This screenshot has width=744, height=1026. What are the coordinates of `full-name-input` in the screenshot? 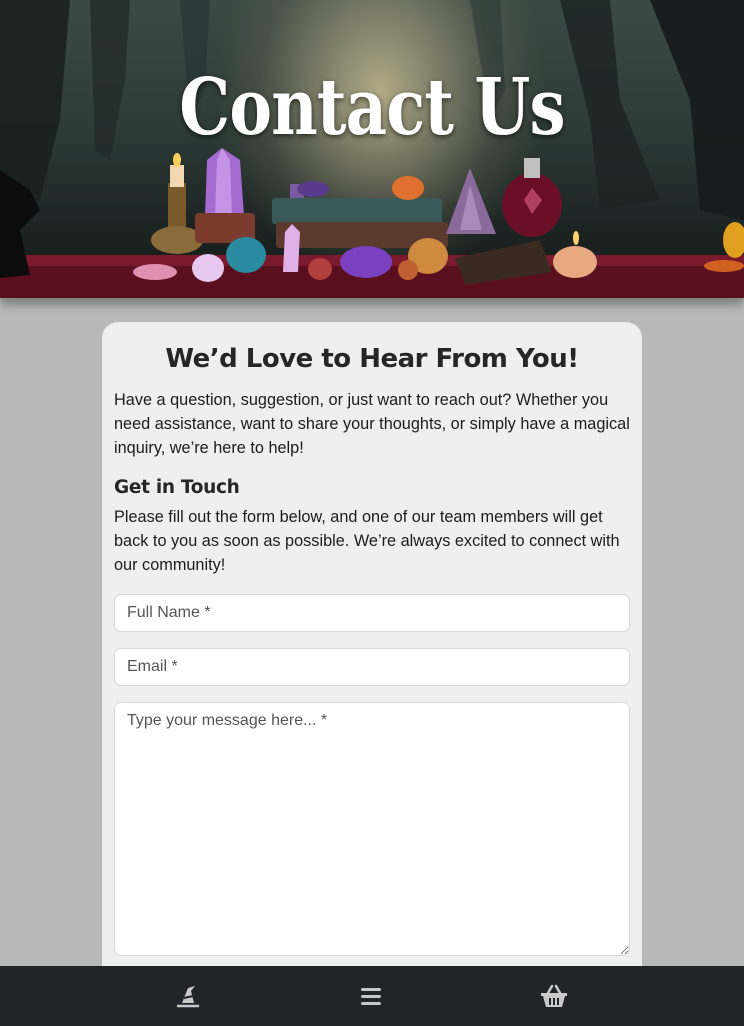 It's located at (372, 613).